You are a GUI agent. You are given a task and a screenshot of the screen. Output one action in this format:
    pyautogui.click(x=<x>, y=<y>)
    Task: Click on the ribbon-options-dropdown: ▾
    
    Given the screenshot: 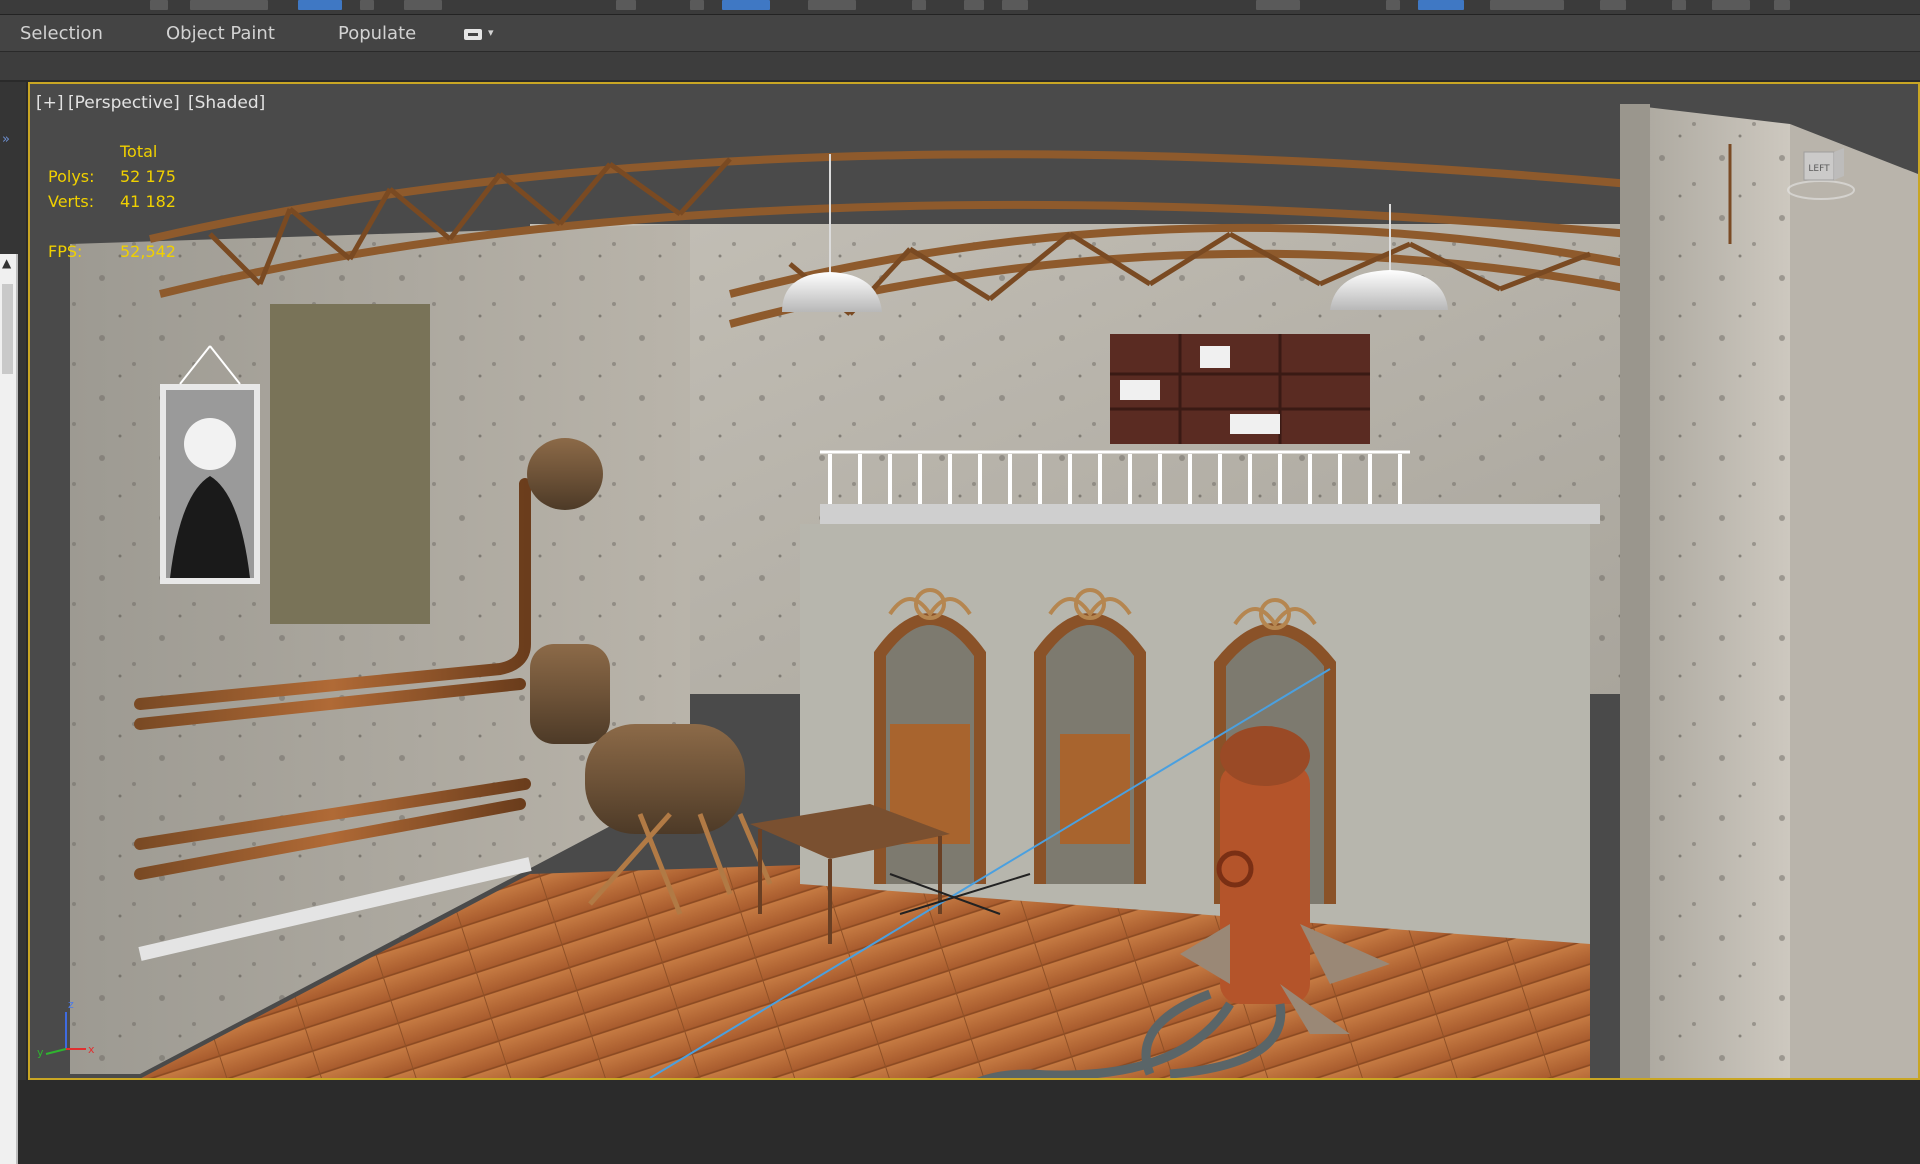 What is the action you would take?
    pyautogui.click(x=480, y=35)
    